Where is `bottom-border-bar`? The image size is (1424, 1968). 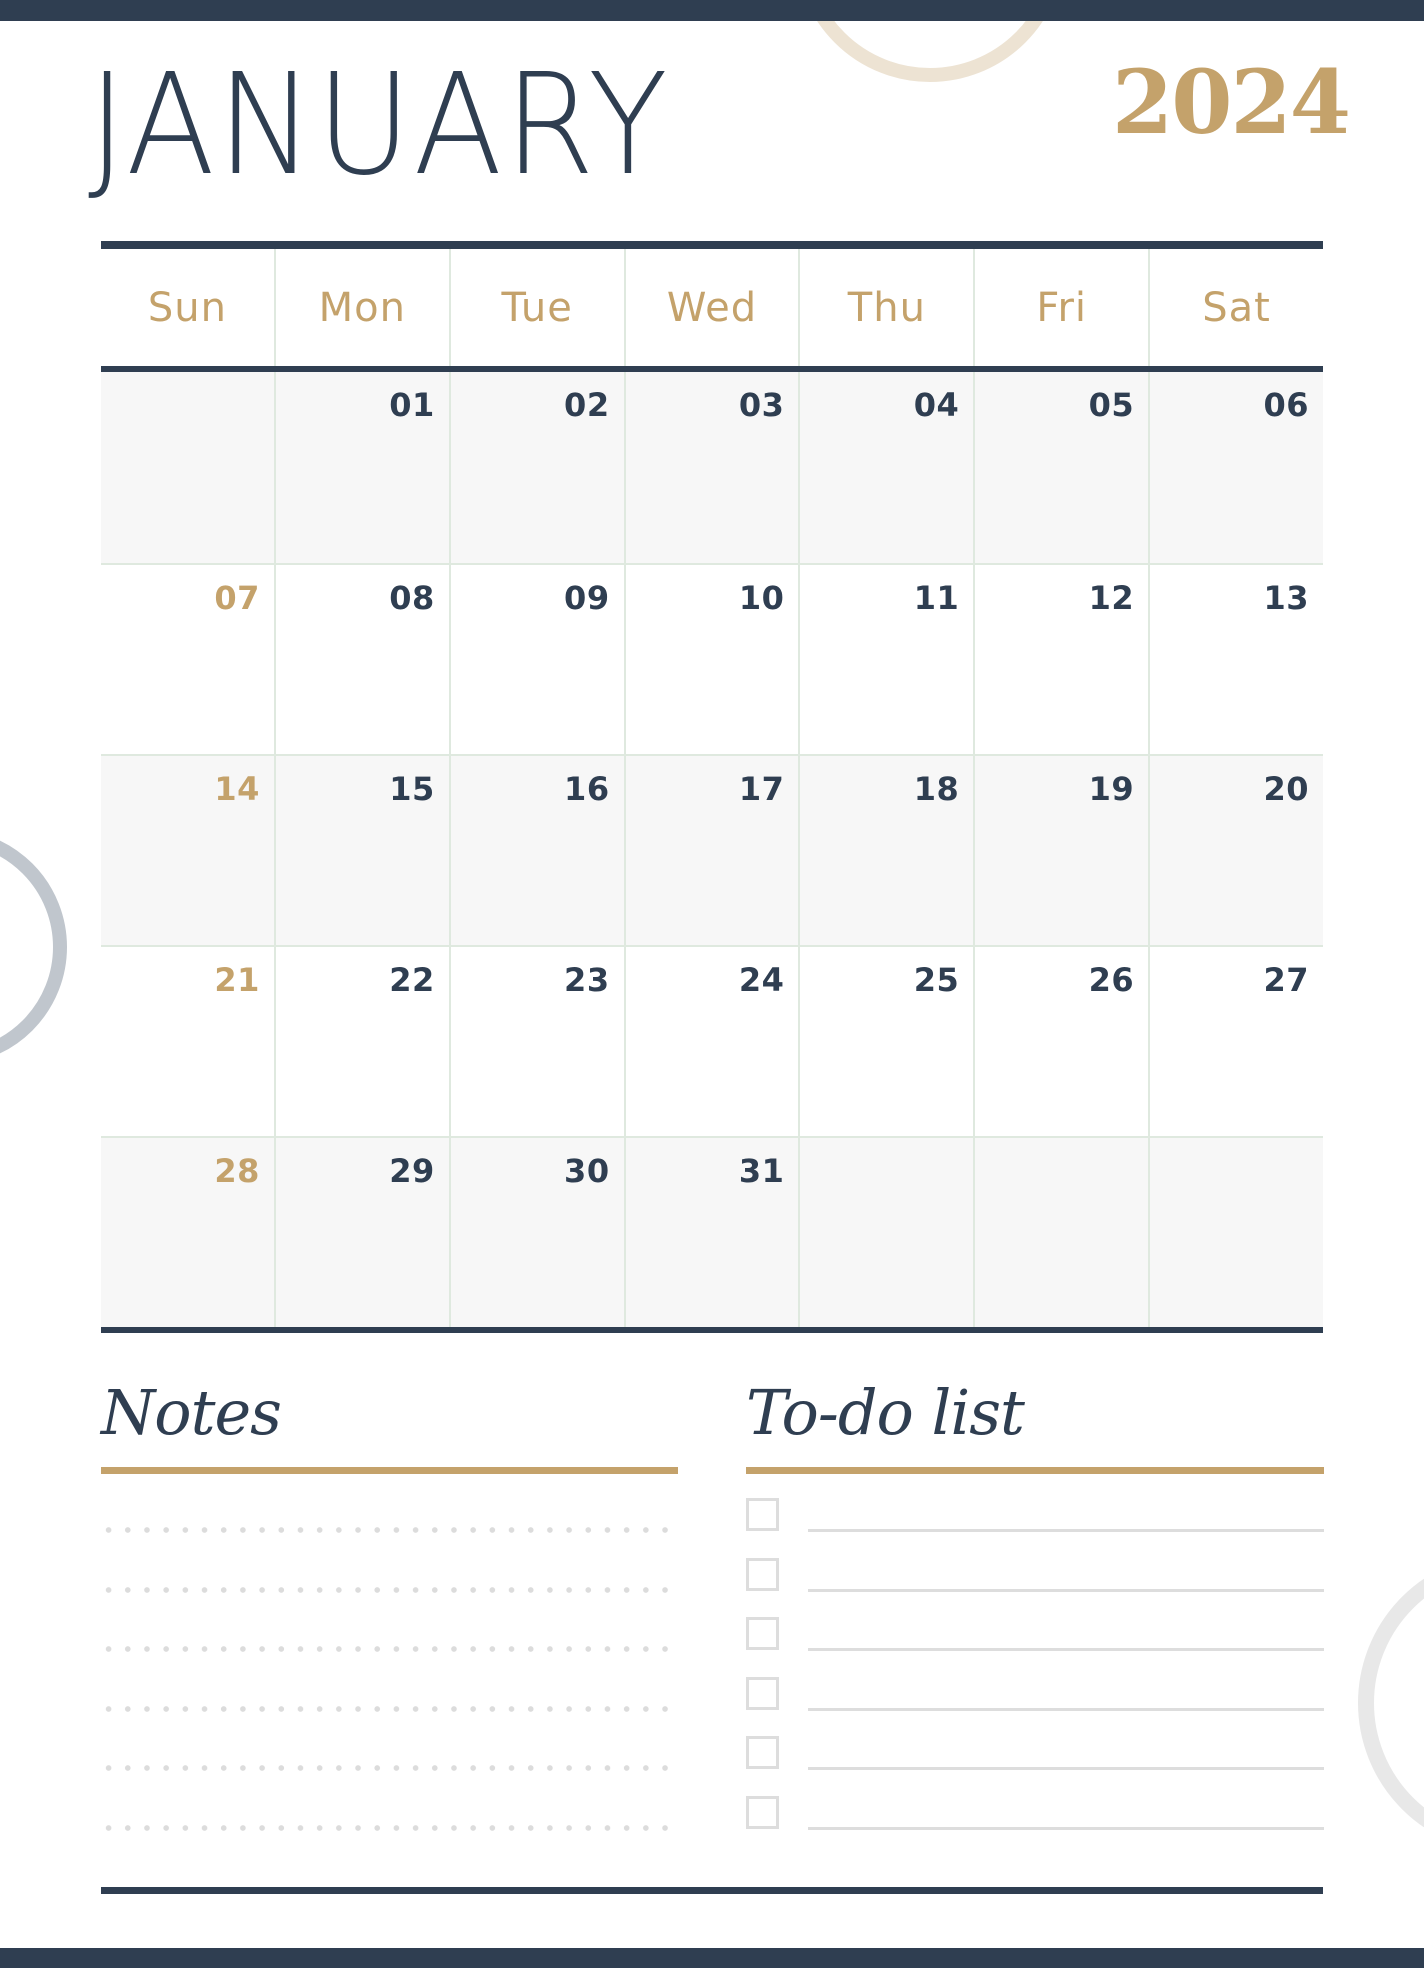 bottom-border-bar is located at coordinates (712, 1958).